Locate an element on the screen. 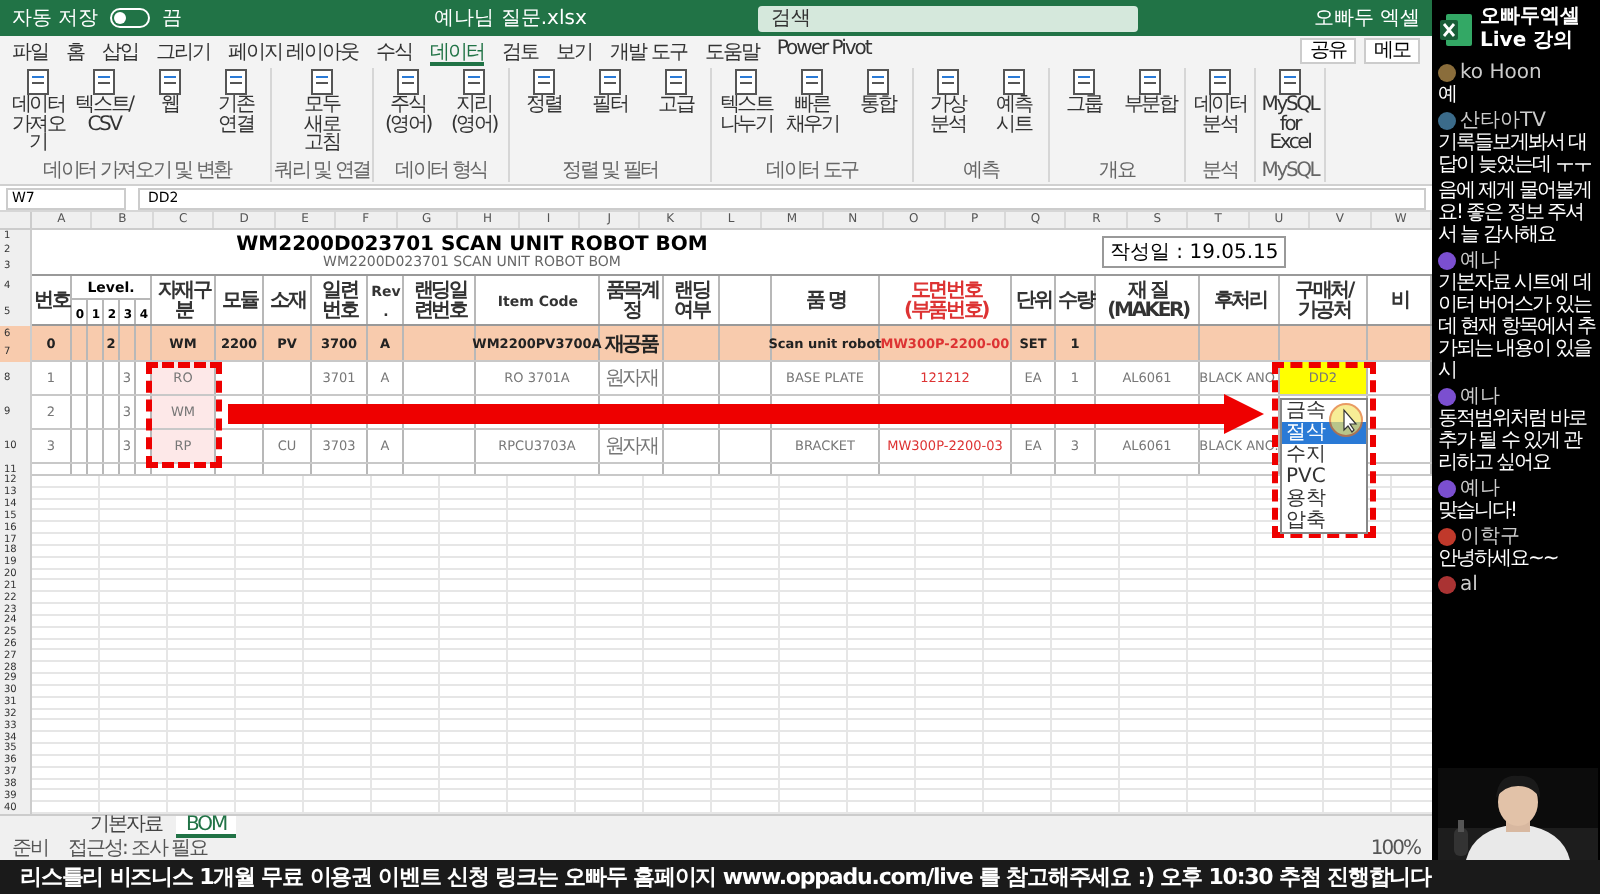  ribbon-button: 웹 is located at coordinates (170, 114).